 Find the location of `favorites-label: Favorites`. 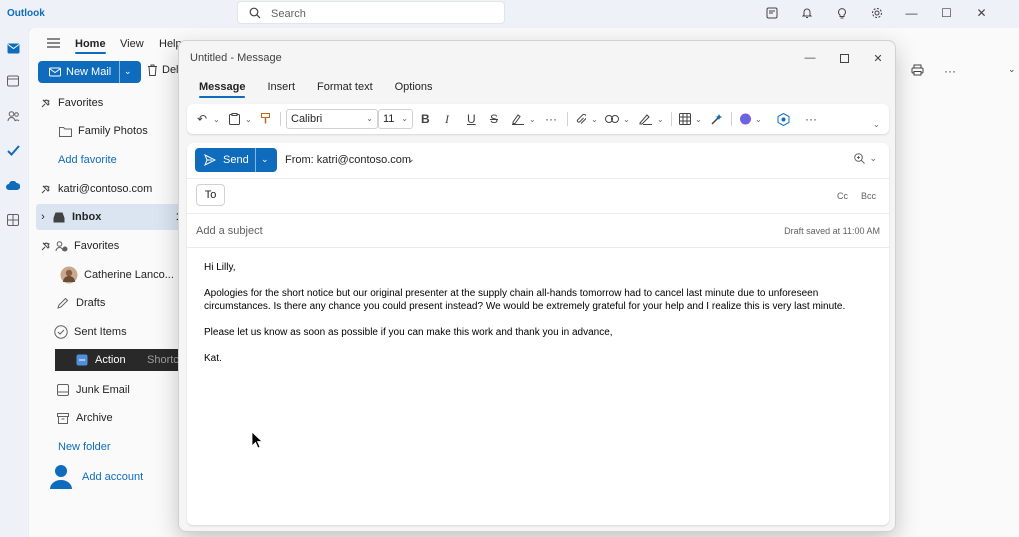

favorites-label: Favorites is located at coordinates (81, 103).